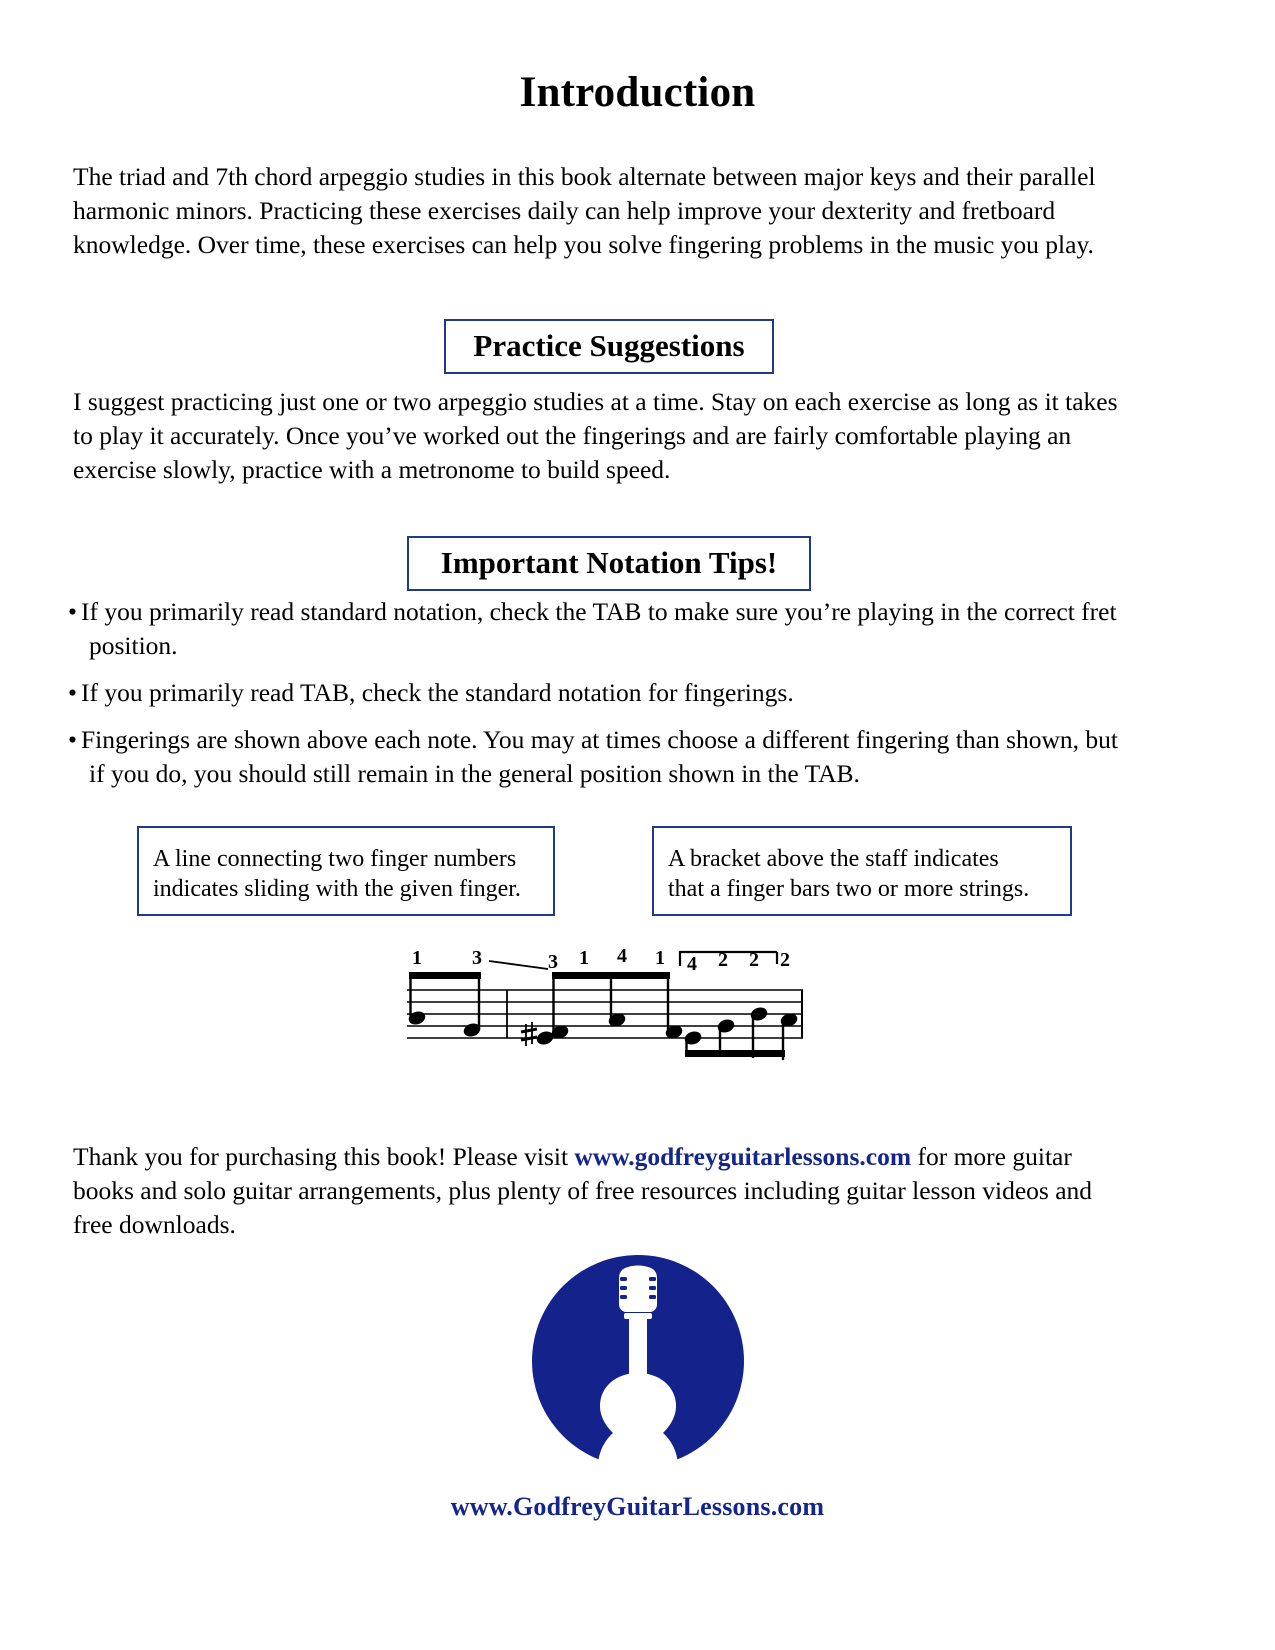 Image resolution: width=1275 pixels, height=1650 pixels. I want to click on logo-container, so click(637, 1363).